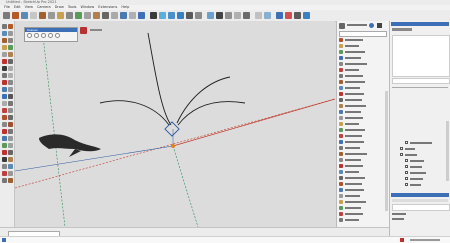 The image size is (450, 243). What do you see at coordinates (386, 151) in the screenshot?
I see `plugin-panel-scrollbar` at bounding box center [386, 151].